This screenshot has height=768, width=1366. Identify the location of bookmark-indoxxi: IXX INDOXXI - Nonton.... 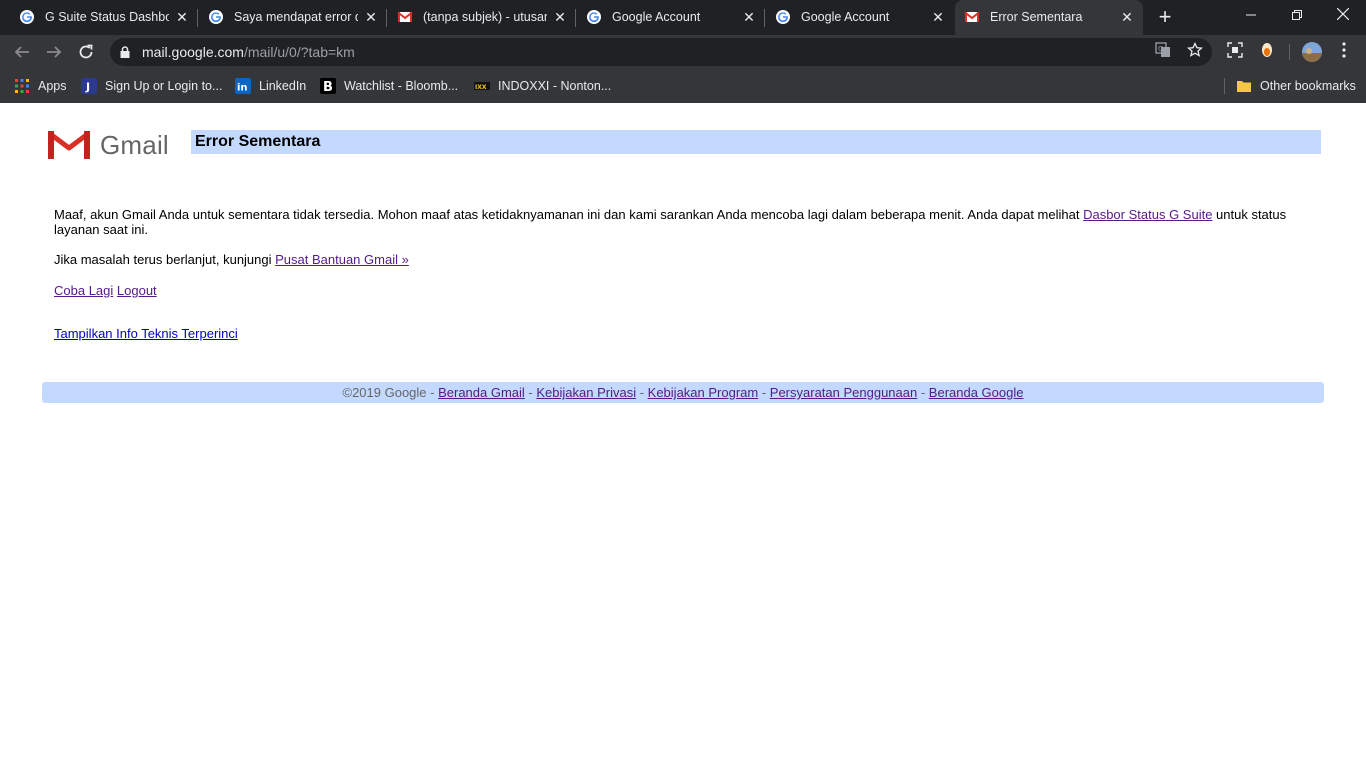
(542, 86).